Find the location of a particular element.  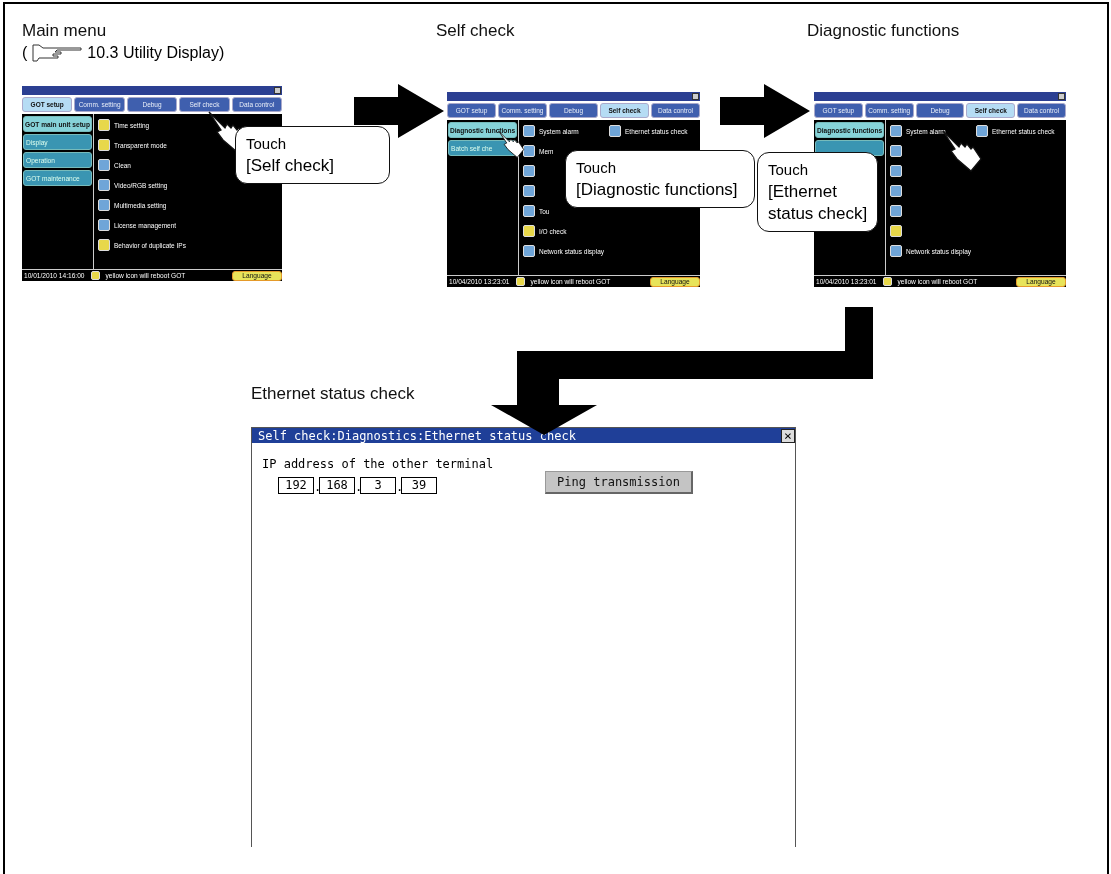

input-field: 3 is located at coordinates (378, 485).